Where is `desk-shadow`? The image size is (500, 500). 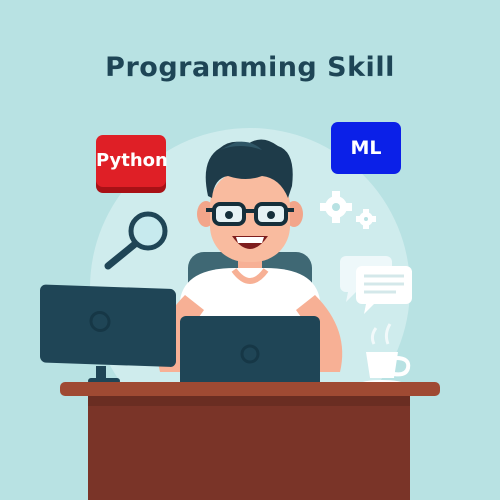 desk-shadow is located at coordinates (249, 401).